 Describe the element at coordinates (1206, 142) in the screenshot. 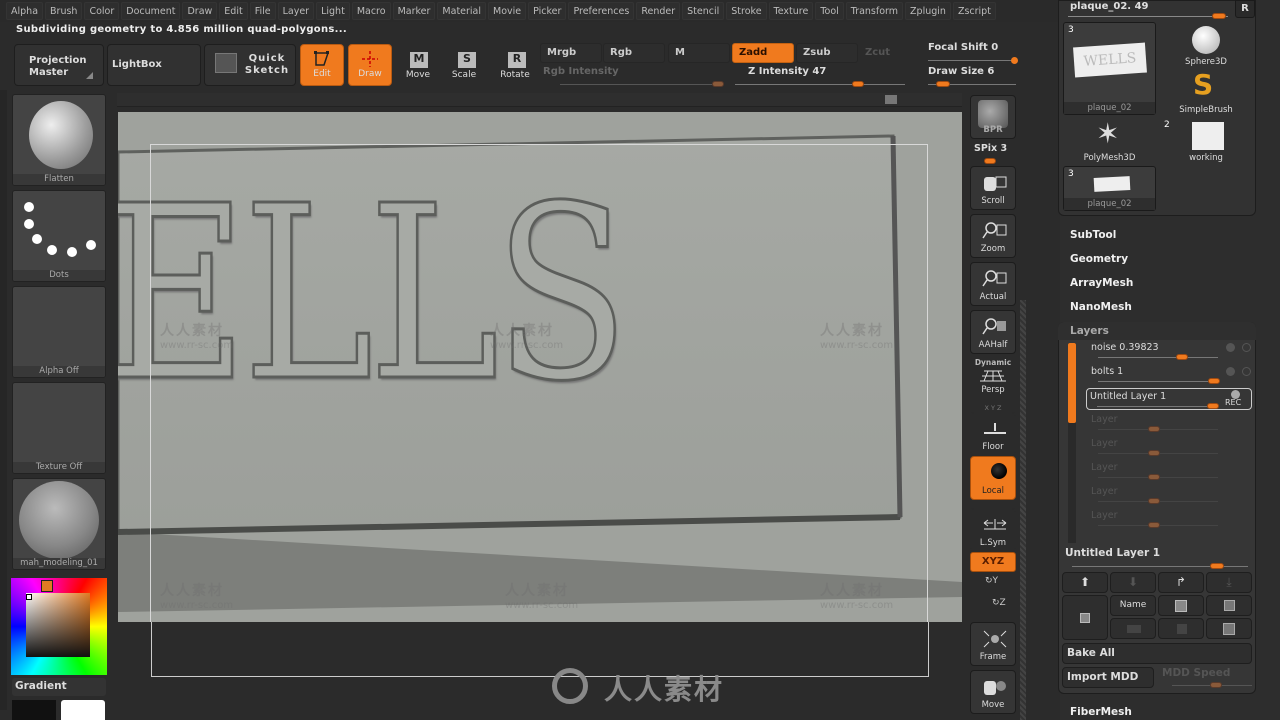

I see `tool-tile-working: 2 working` at that location.